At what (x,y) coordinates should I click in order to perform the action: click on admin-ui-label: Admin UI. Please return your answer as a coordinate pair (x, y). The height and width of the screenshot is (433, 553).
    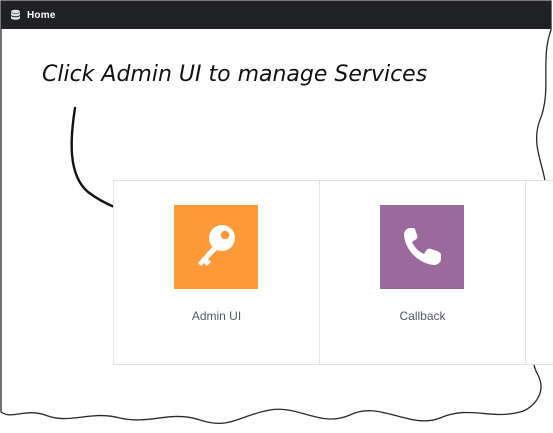
    Looking at the image, I should click on (216, 316).